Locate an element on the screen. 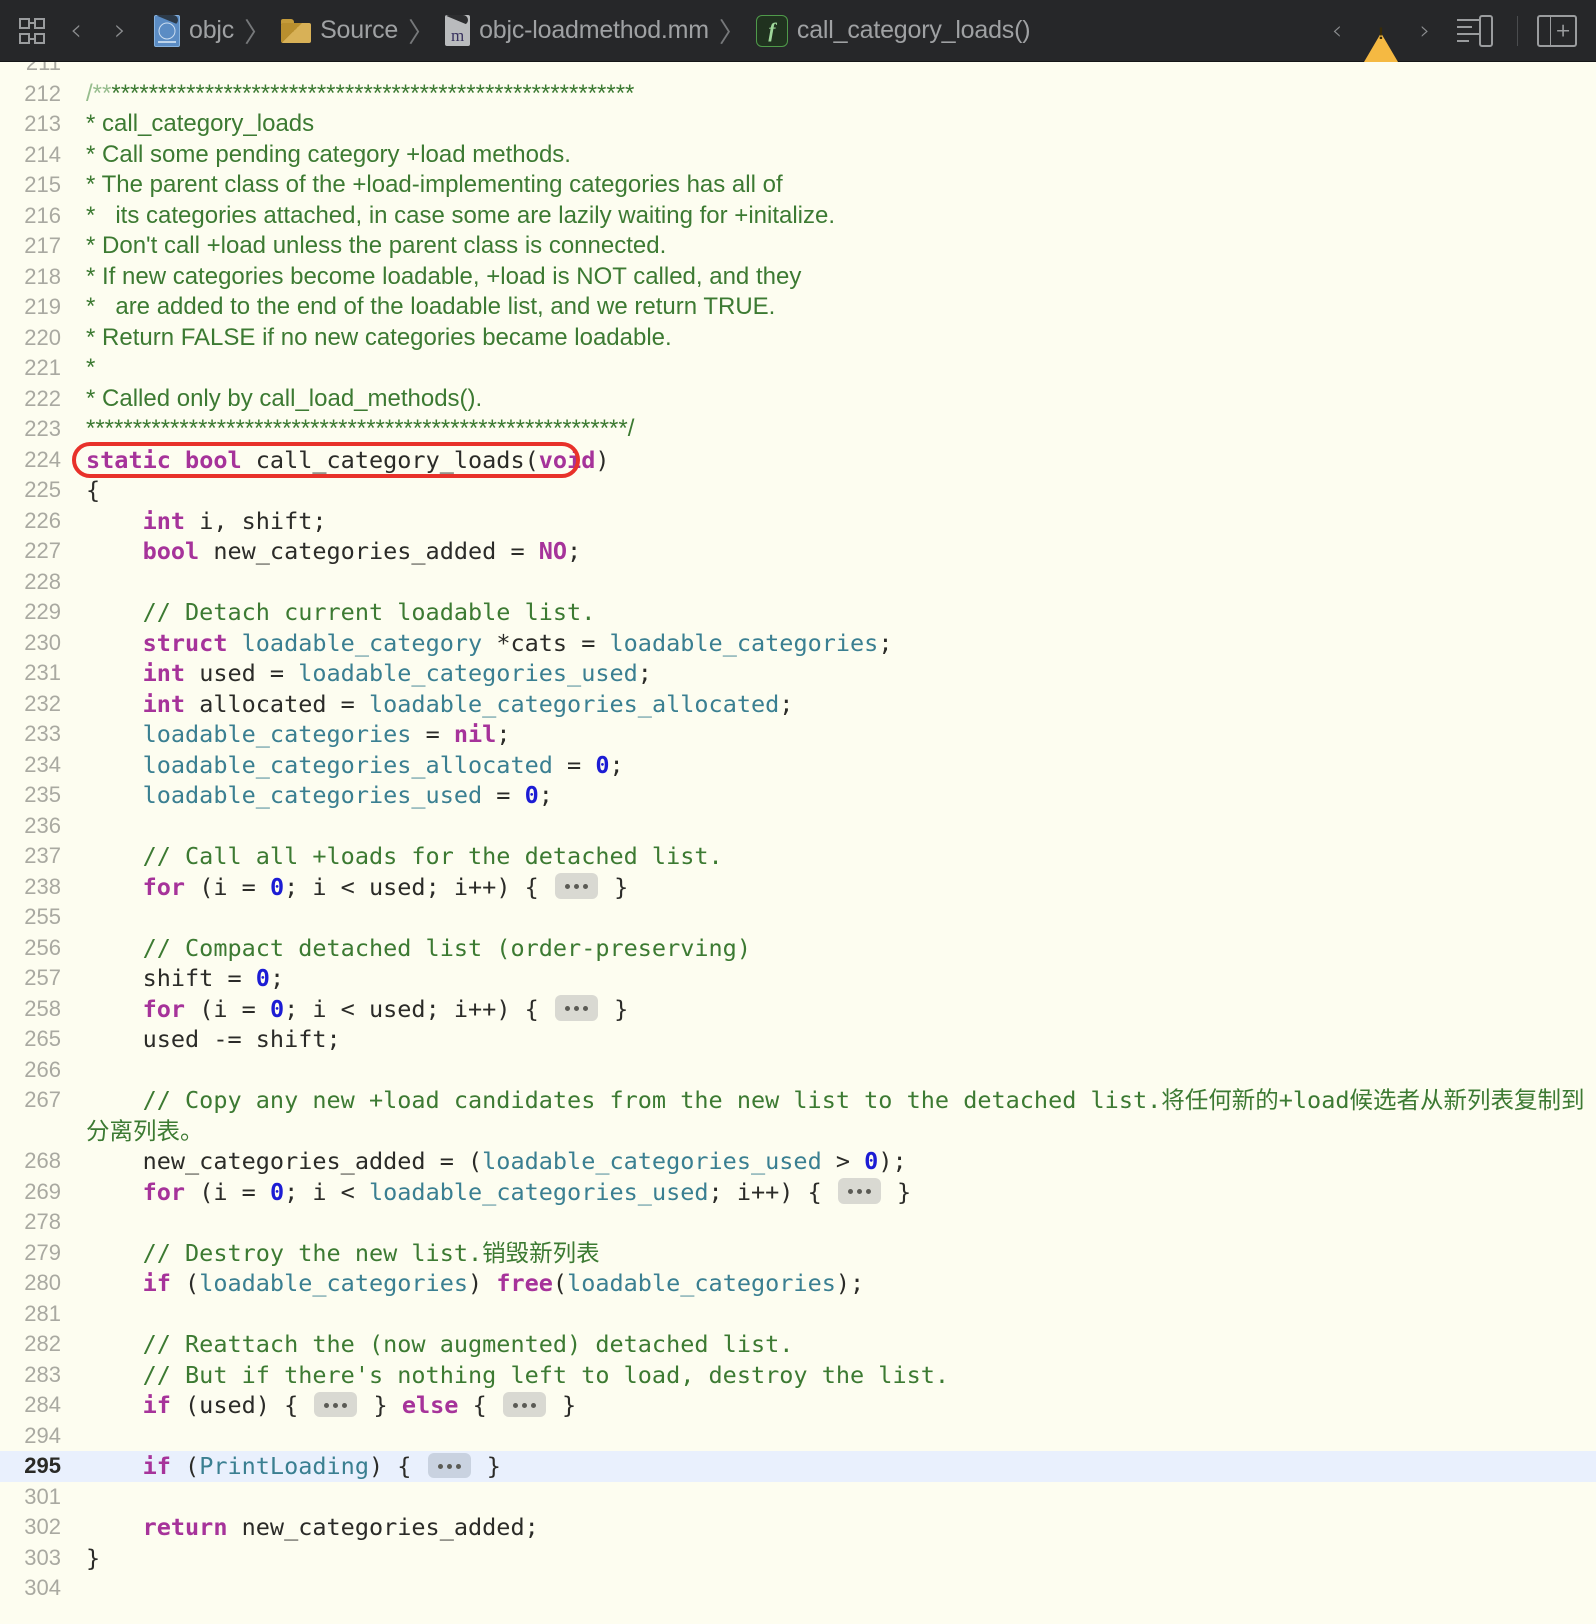 Image resolution: width=1596 pixels, height=1624 pixels. code-line: 227 bool new_categories_added = NO; is located at coordinates (798, 551).